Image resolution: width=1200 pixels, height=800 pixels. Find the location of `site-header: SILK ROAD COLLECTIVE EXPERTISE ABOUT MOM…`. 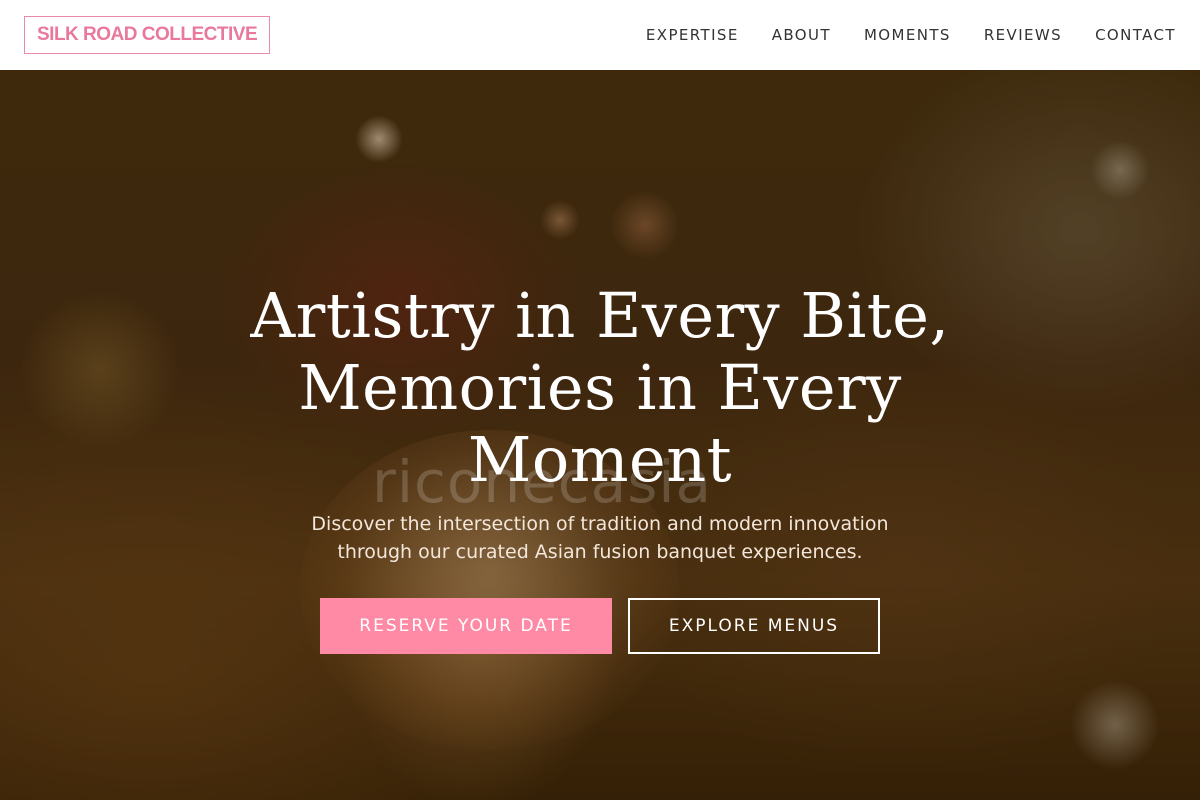

site-header: SILK ROAD COLLECTIVE EXPERTISE ABOUT MOM… is located at coordinates (600, 35).